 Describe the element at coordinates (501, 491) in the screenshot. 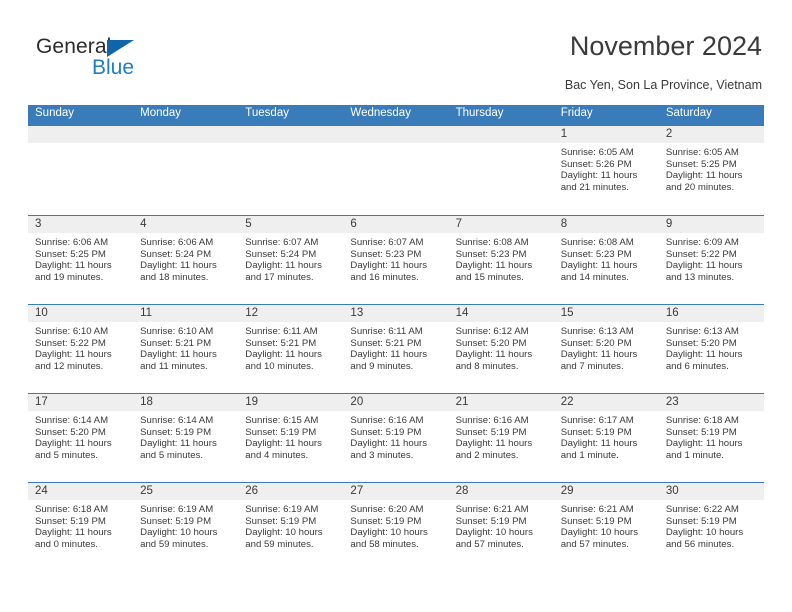

I see `day-number: 28` at that location.